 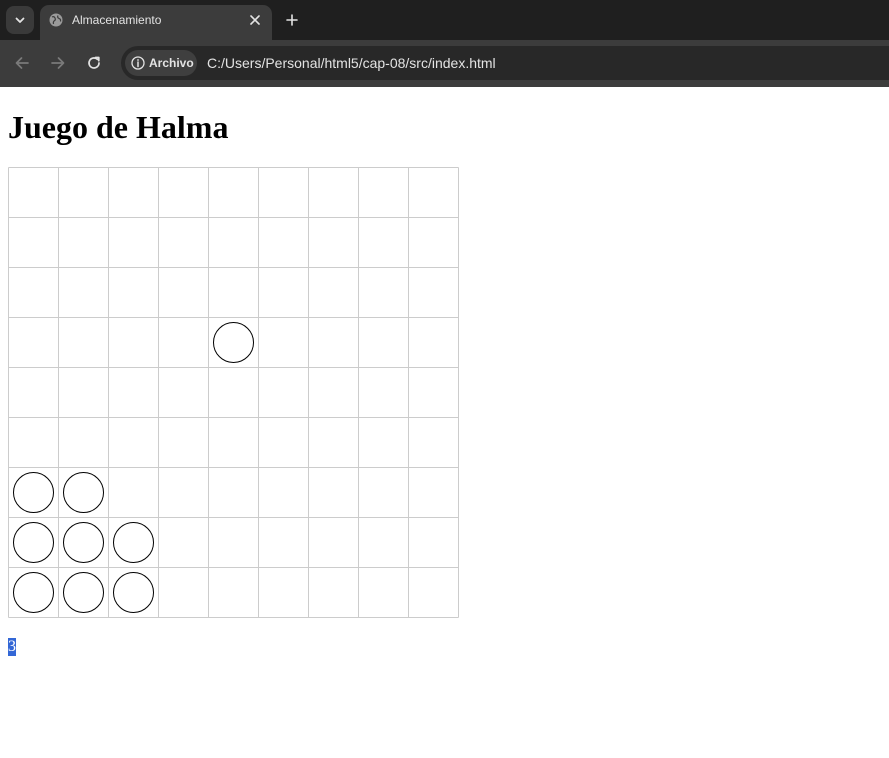 I want to click on move-count: 3, so click(x=12, y=647).